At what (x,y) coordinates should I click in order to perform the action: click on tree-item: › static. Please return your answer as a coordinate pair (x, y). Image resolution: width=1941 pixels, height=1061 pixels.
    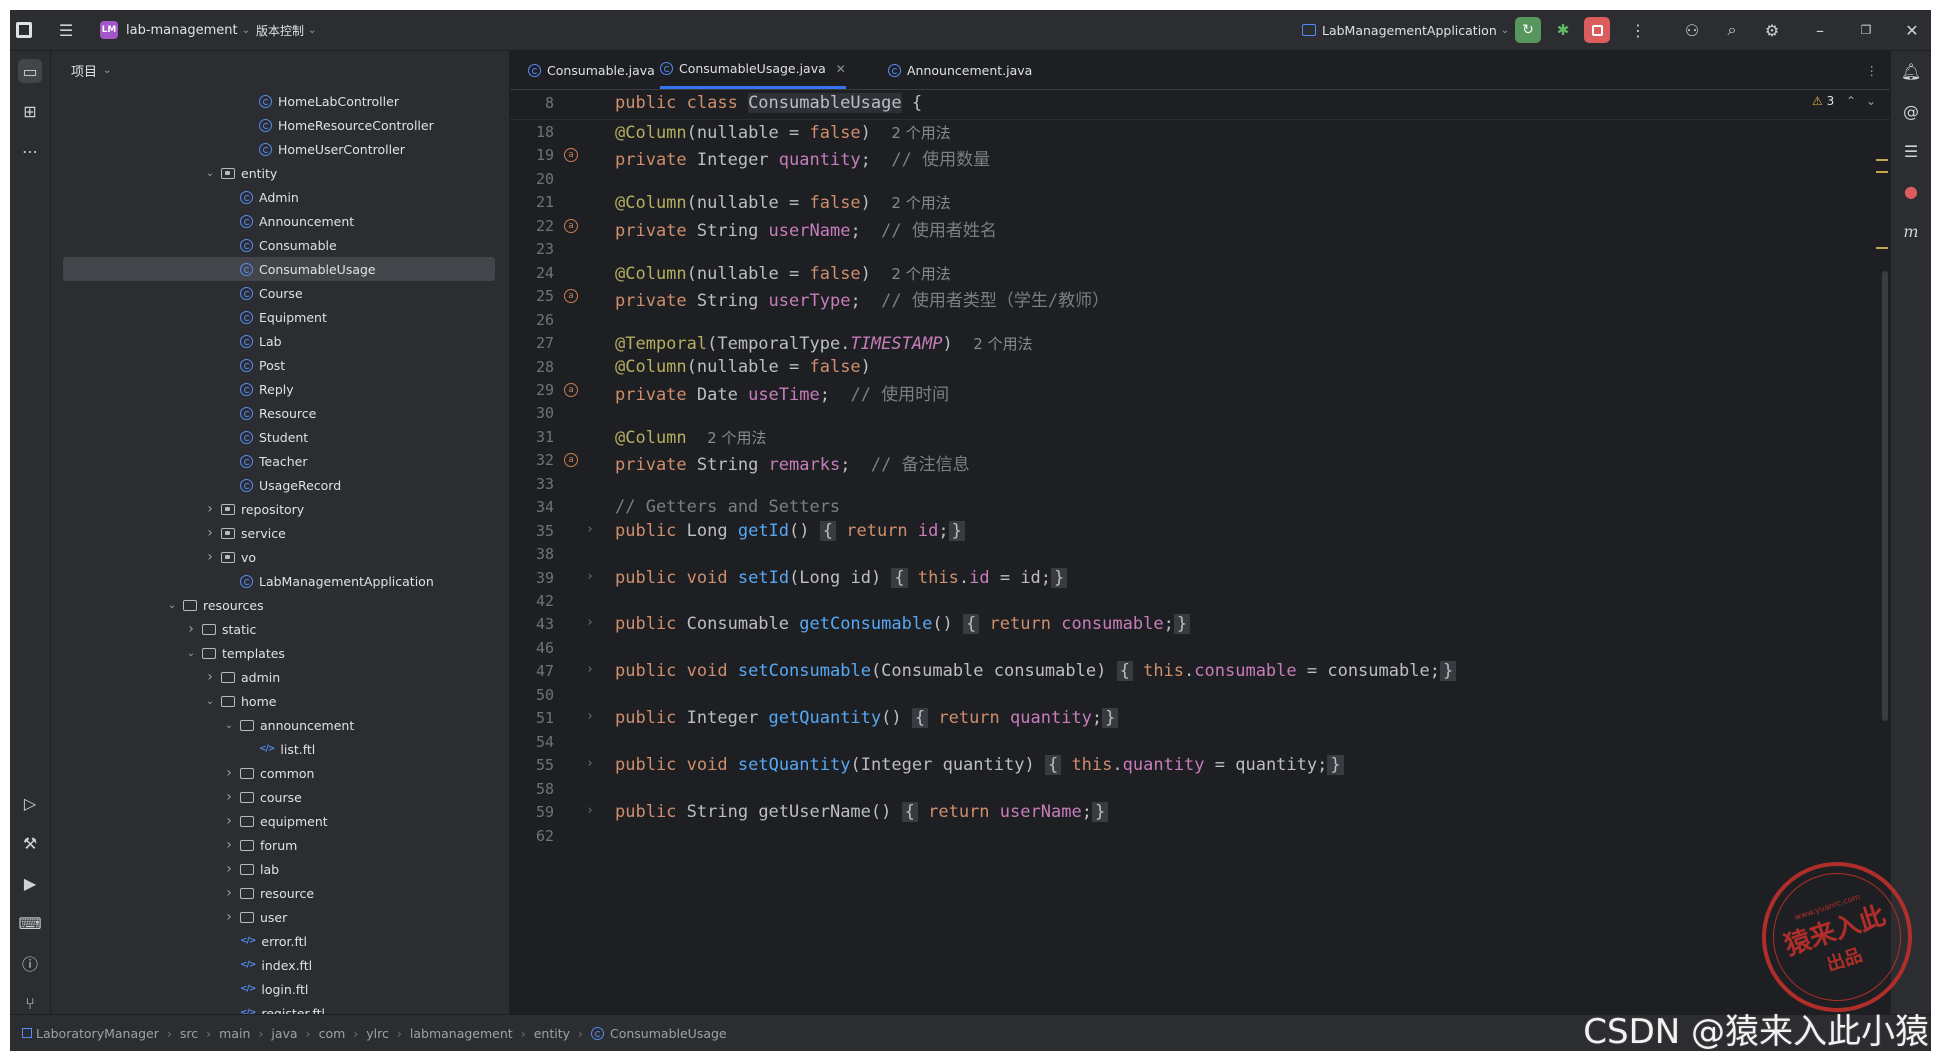
    Looking at the image, I should click on (275, 629).